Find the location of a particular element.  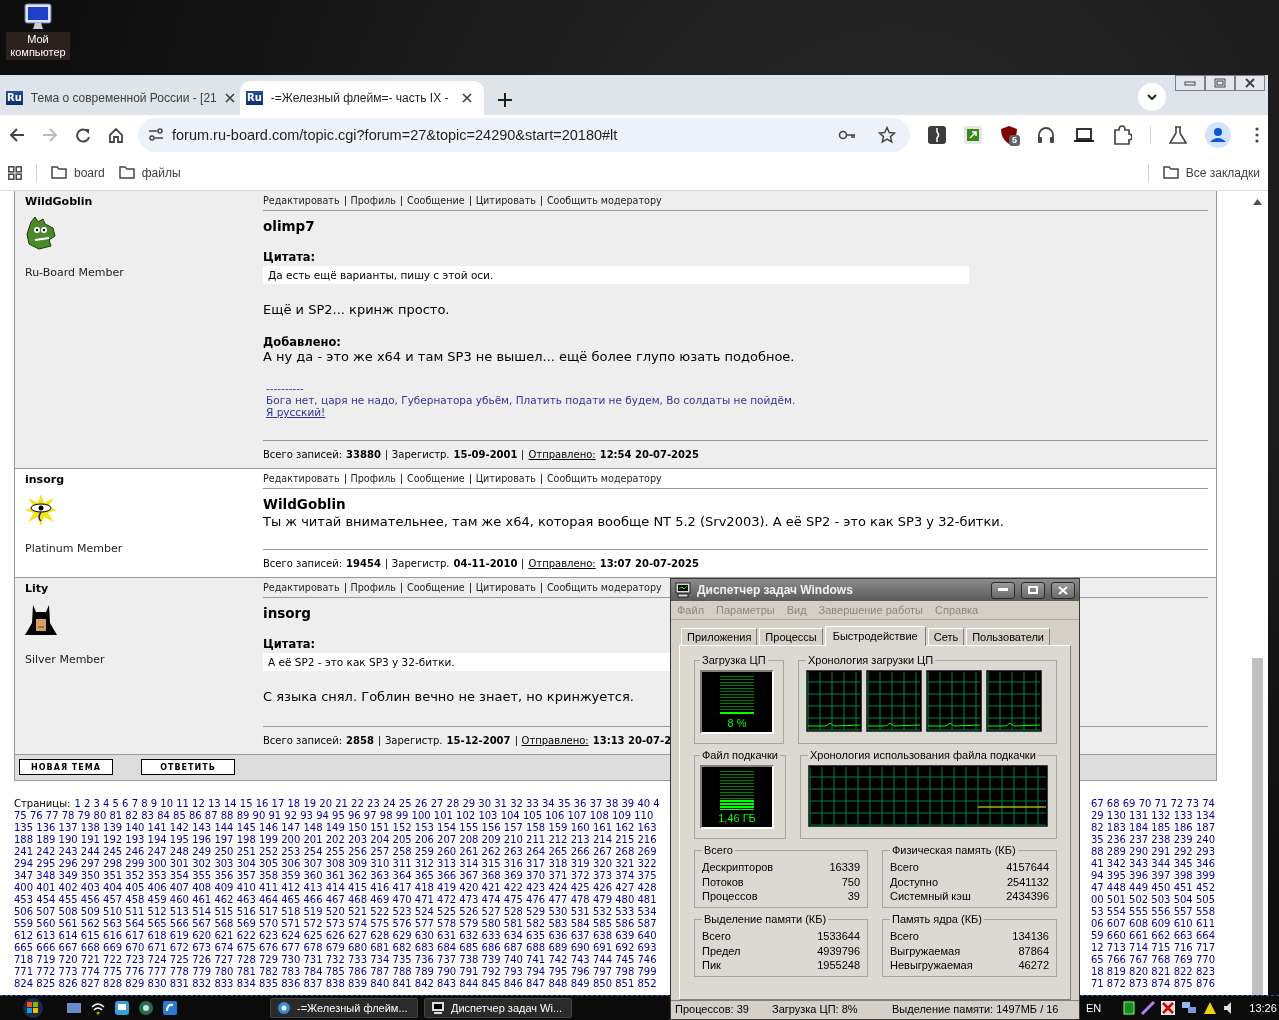

profile-avatar-icon is located at coordinates (1218, 135).